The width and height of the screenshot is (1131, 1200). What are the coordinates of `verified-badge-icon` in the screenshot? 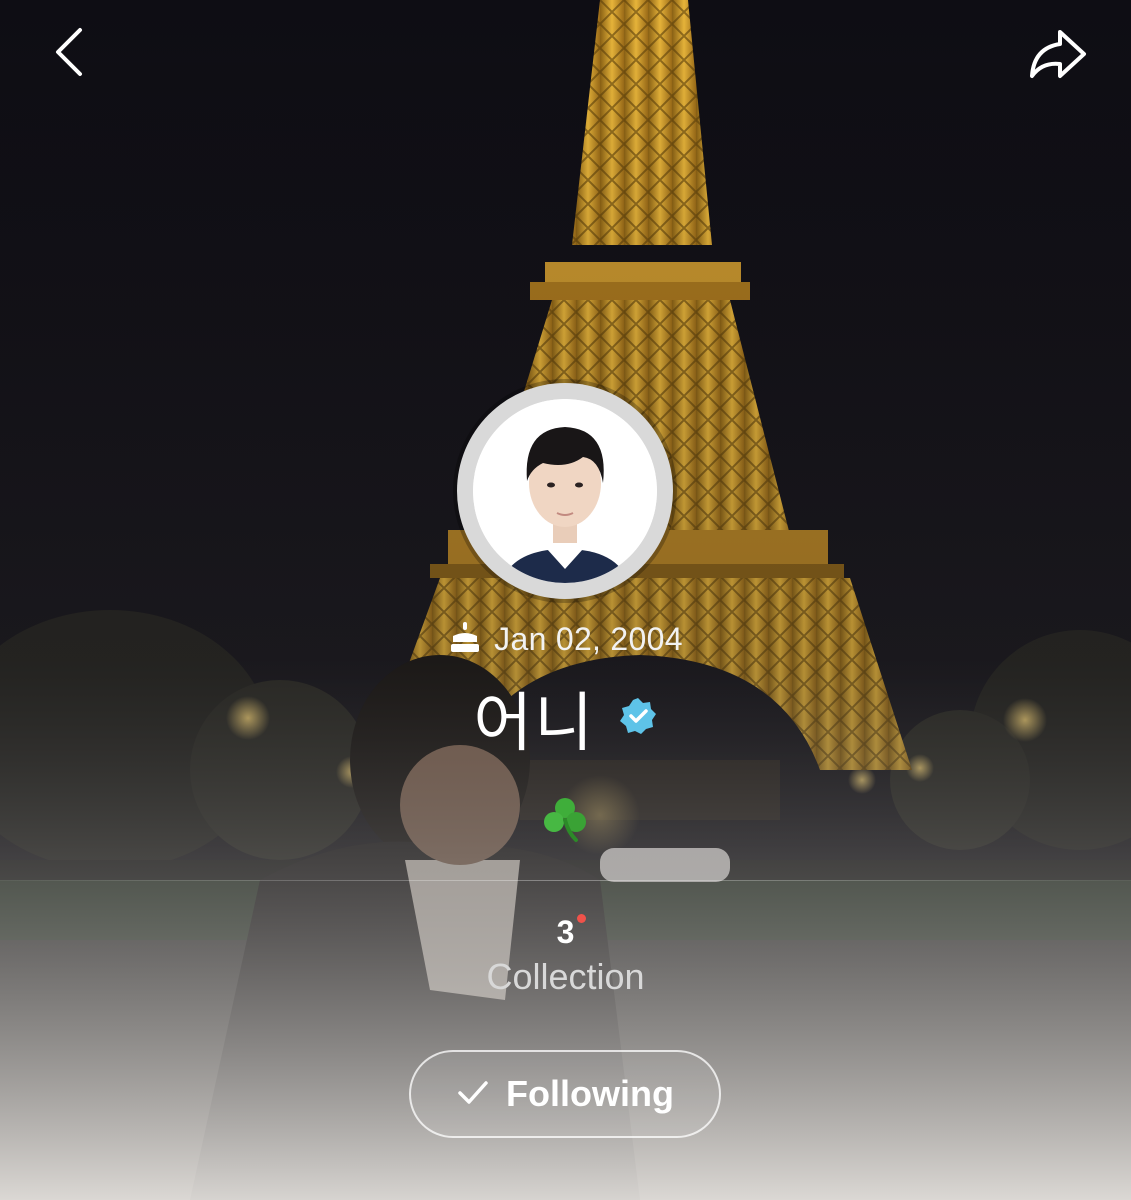 It's located at (638, 718).